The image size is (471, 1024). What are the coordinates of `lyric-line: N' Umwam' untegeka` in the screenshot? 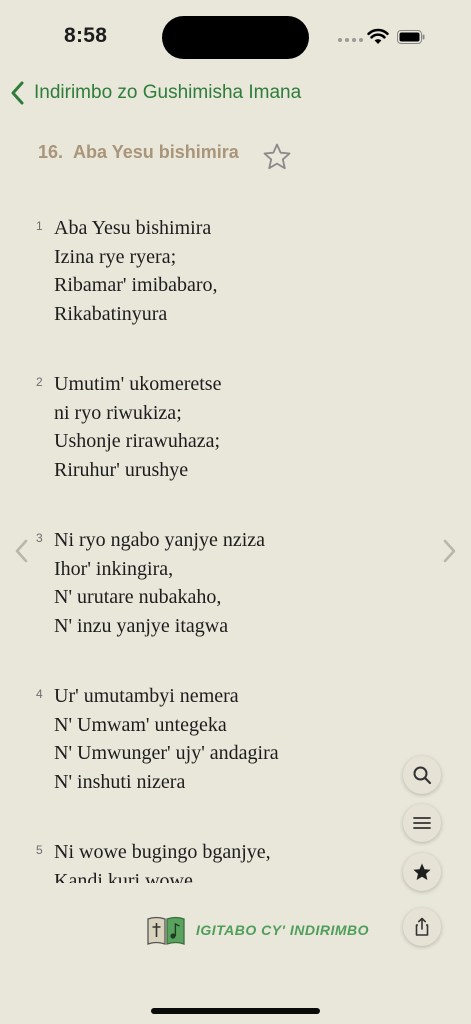 It's located at (140, 724).